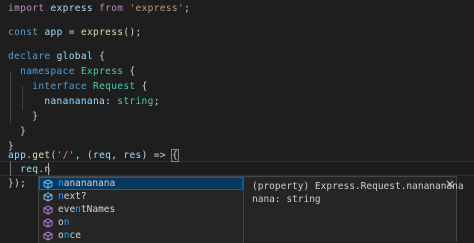 This screenshot has height=243, width=474. I want to click on code-line-9: }, so click(35, 116).